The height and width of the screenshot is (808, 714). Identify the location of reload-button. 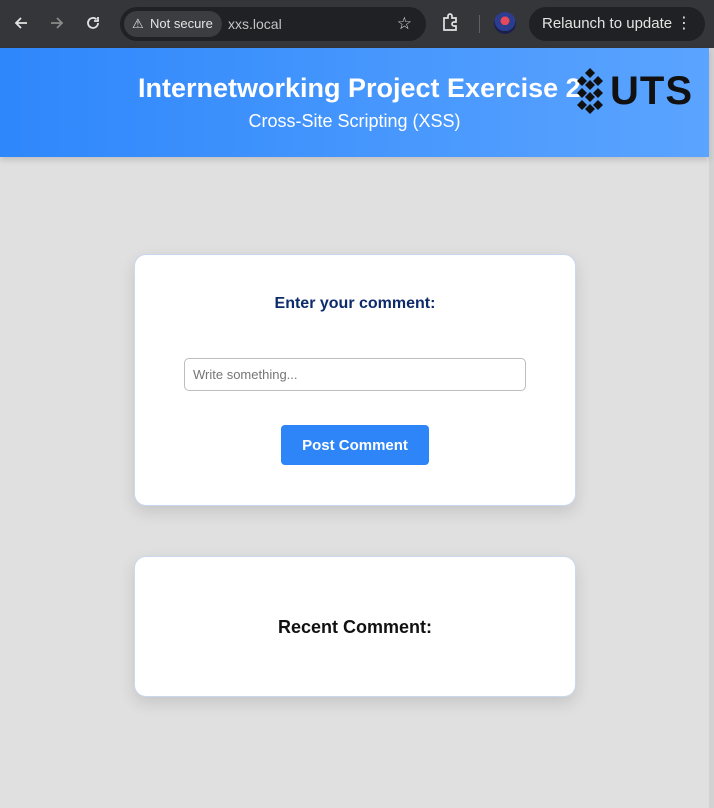
(93, 23).